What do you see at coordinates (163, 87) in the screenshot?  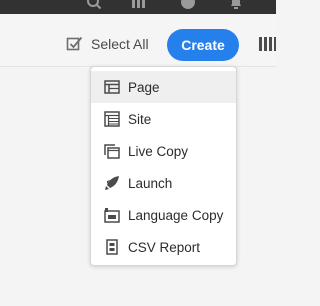 I see `menu-item-page: Page` at bounding box center [163, 87].